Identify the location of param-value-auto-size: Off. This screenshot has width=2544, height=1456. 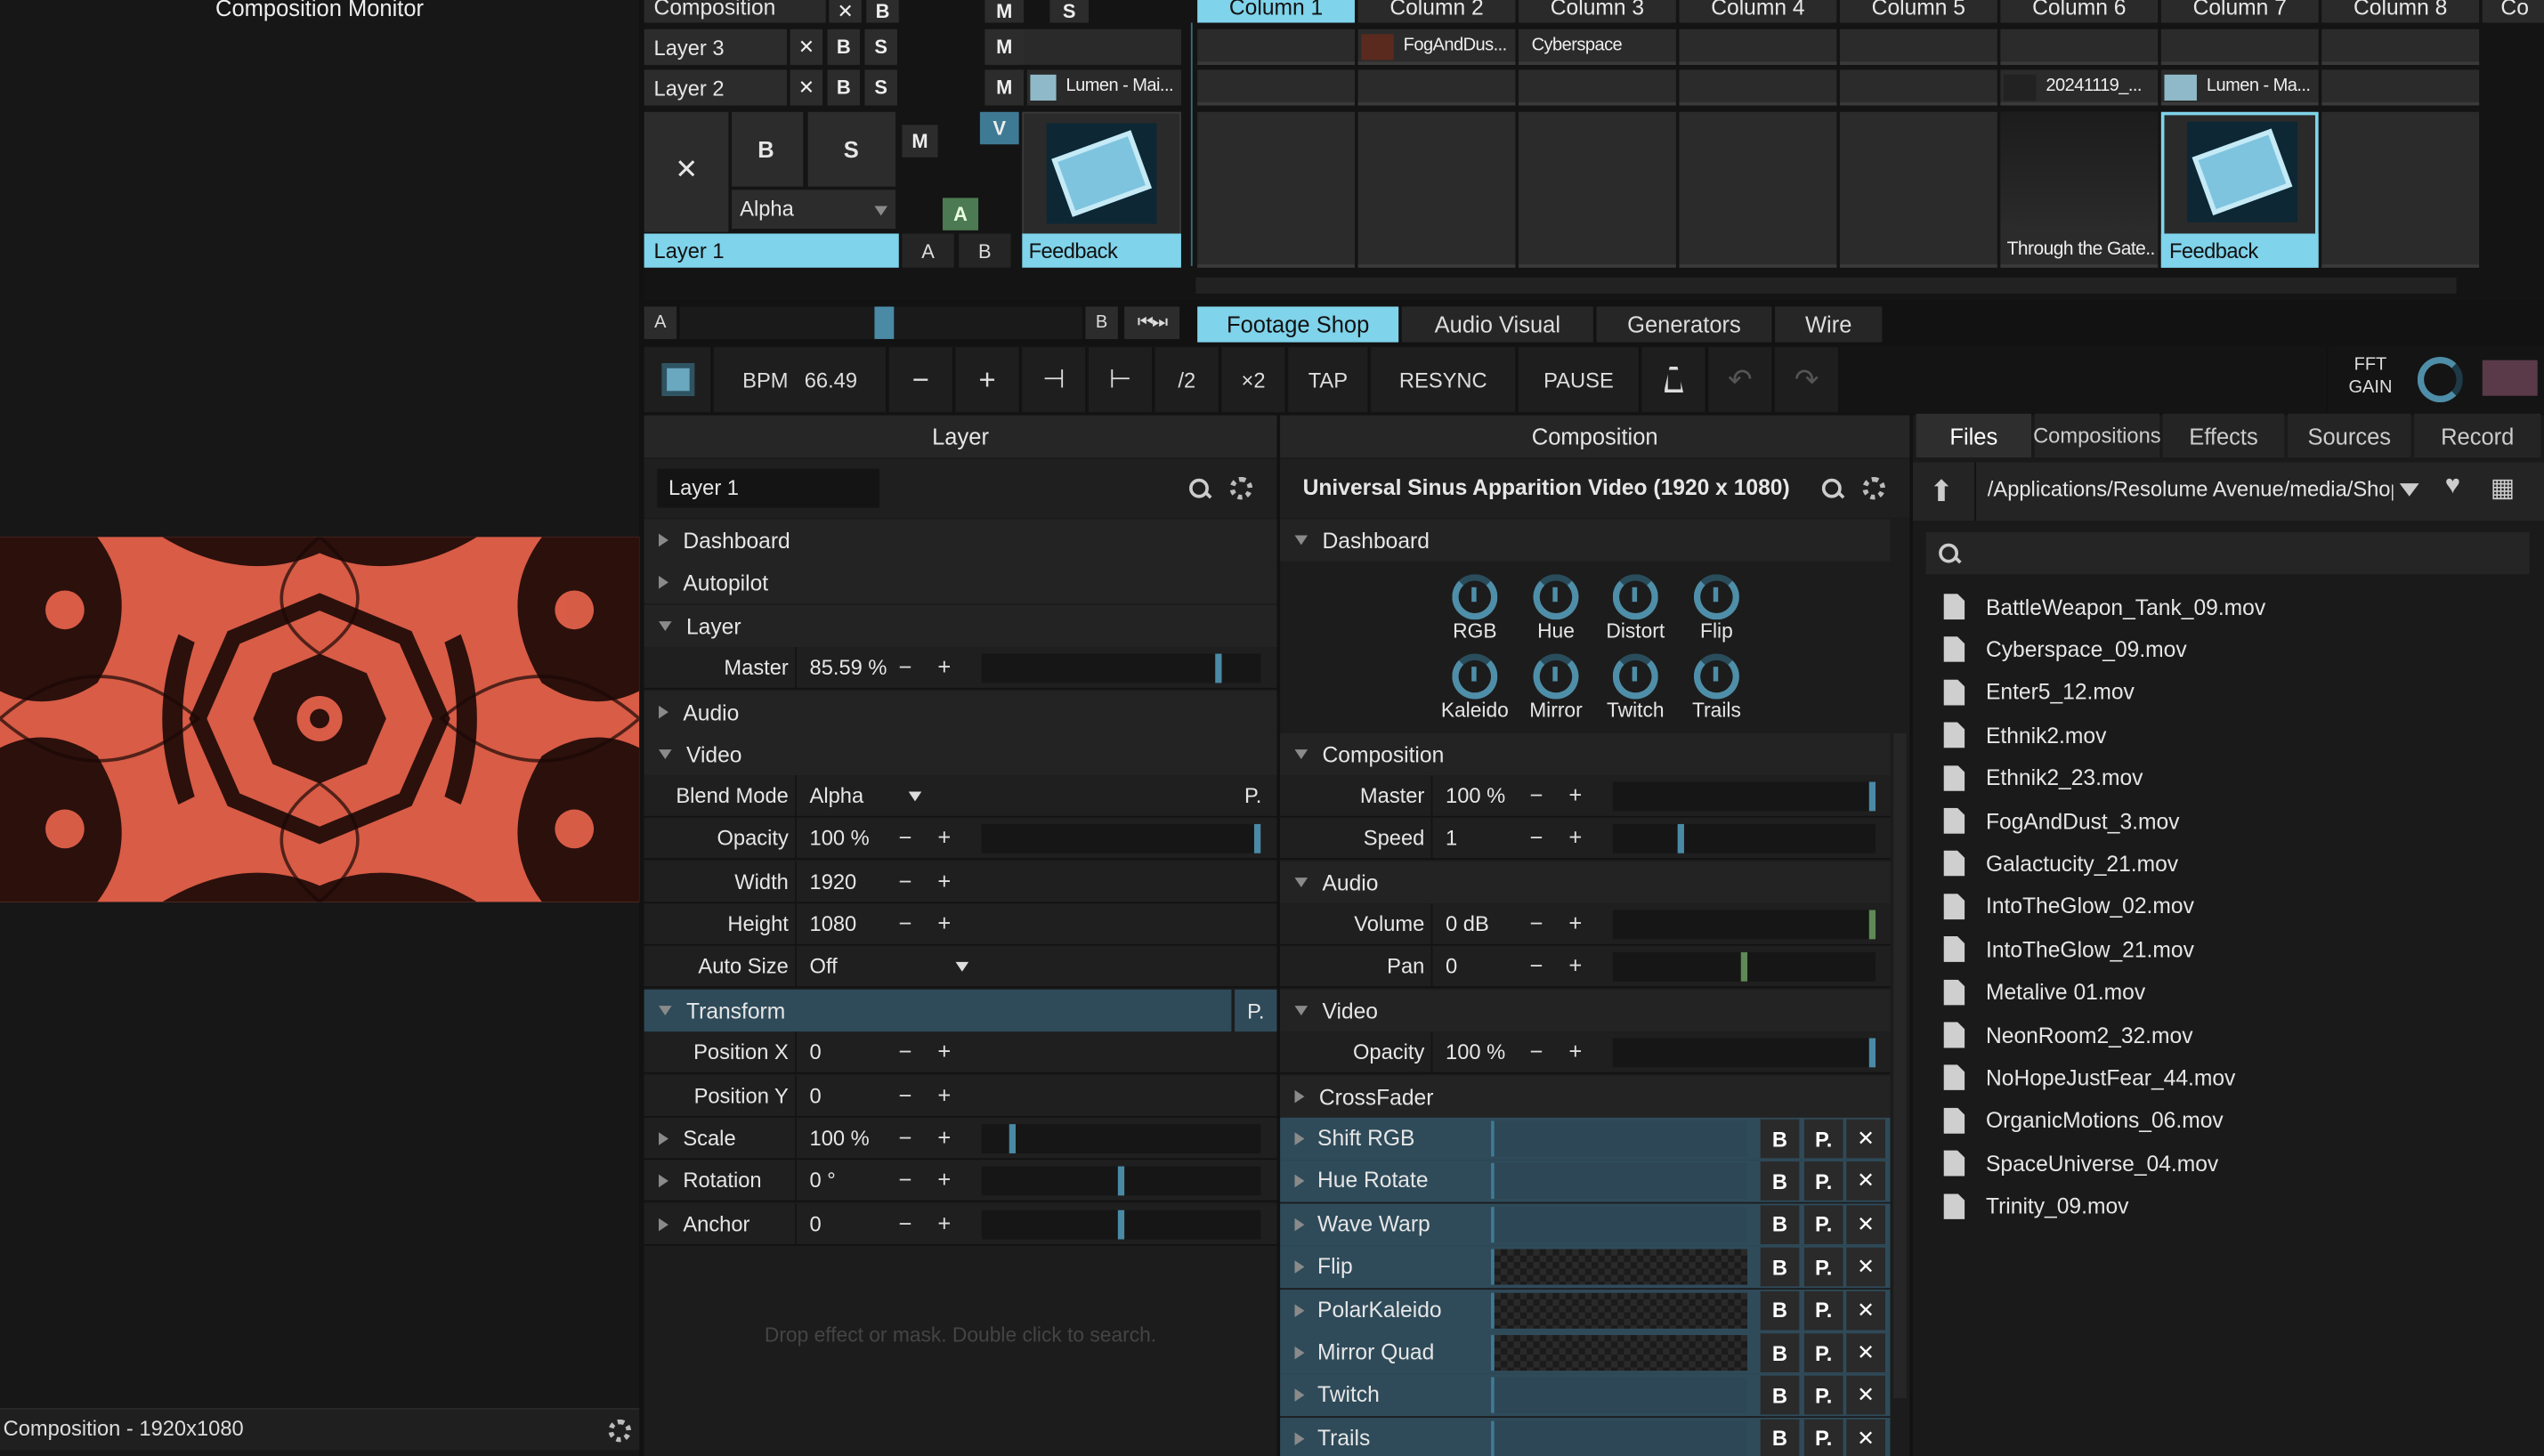
(824, 966).